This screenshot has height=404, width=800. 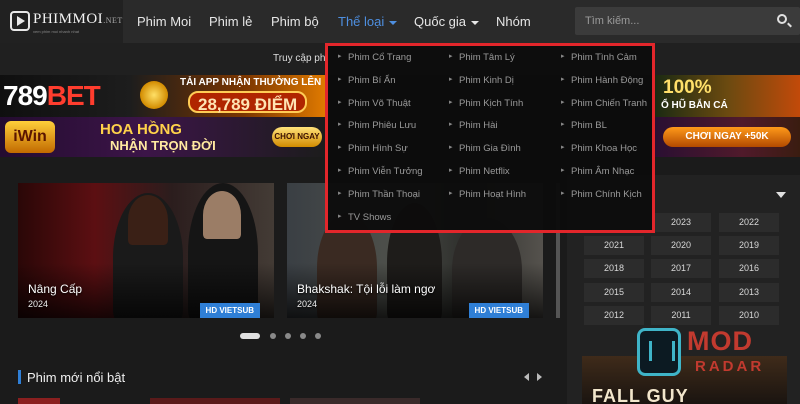 What do you see at coordinates (601, 194) in the screenshot?
I see `genre-item: Phim Chính Kịch` at bounding box center [601, 194].